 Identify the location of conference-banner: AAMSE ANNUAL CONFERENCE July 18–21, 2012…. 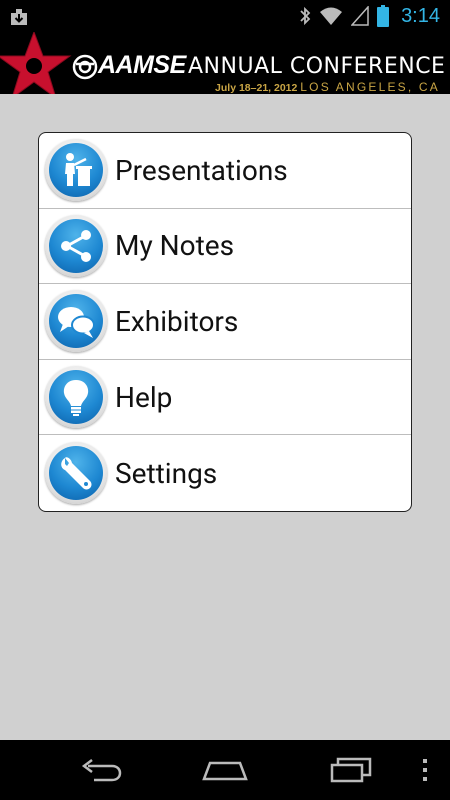
(225, 63).